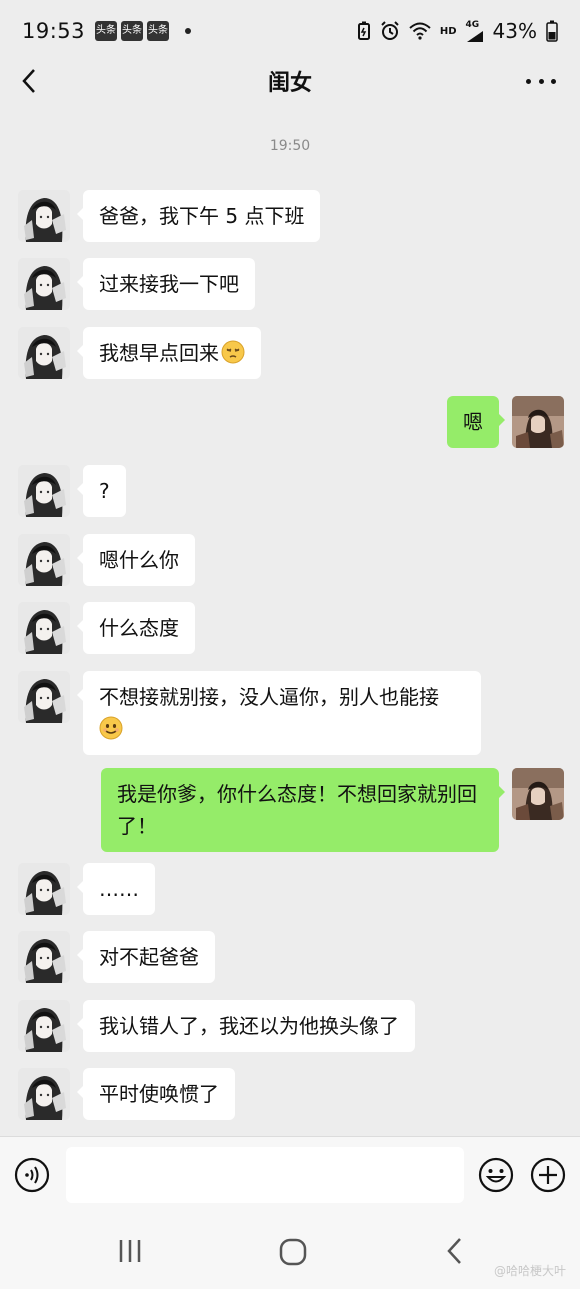 This screenshot has width=580, height=1289. What do you see at coordinates (101, 491) in the screenshot?
I see `message-bubble: ?` at bounding box center [101, 491].